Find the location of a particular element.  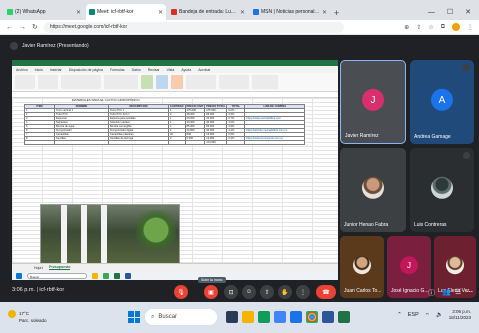

chrome-icon is located at coordinates (312, 317).